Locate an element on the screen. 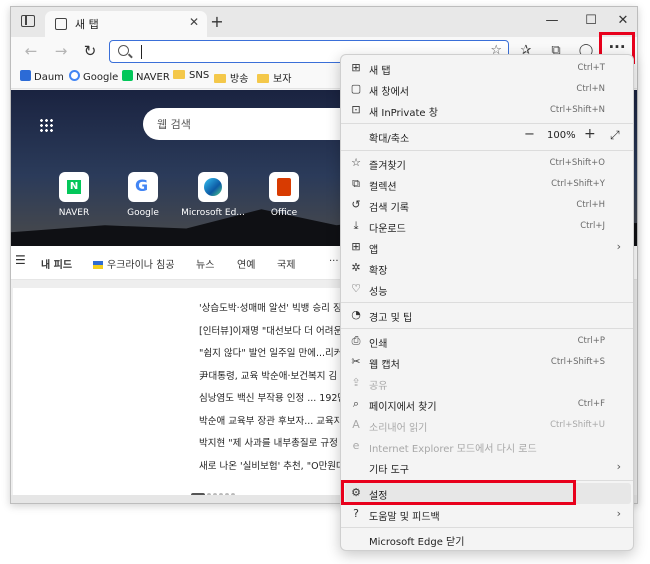  read-aloud-icon: A is located at coordinates (356, 424).